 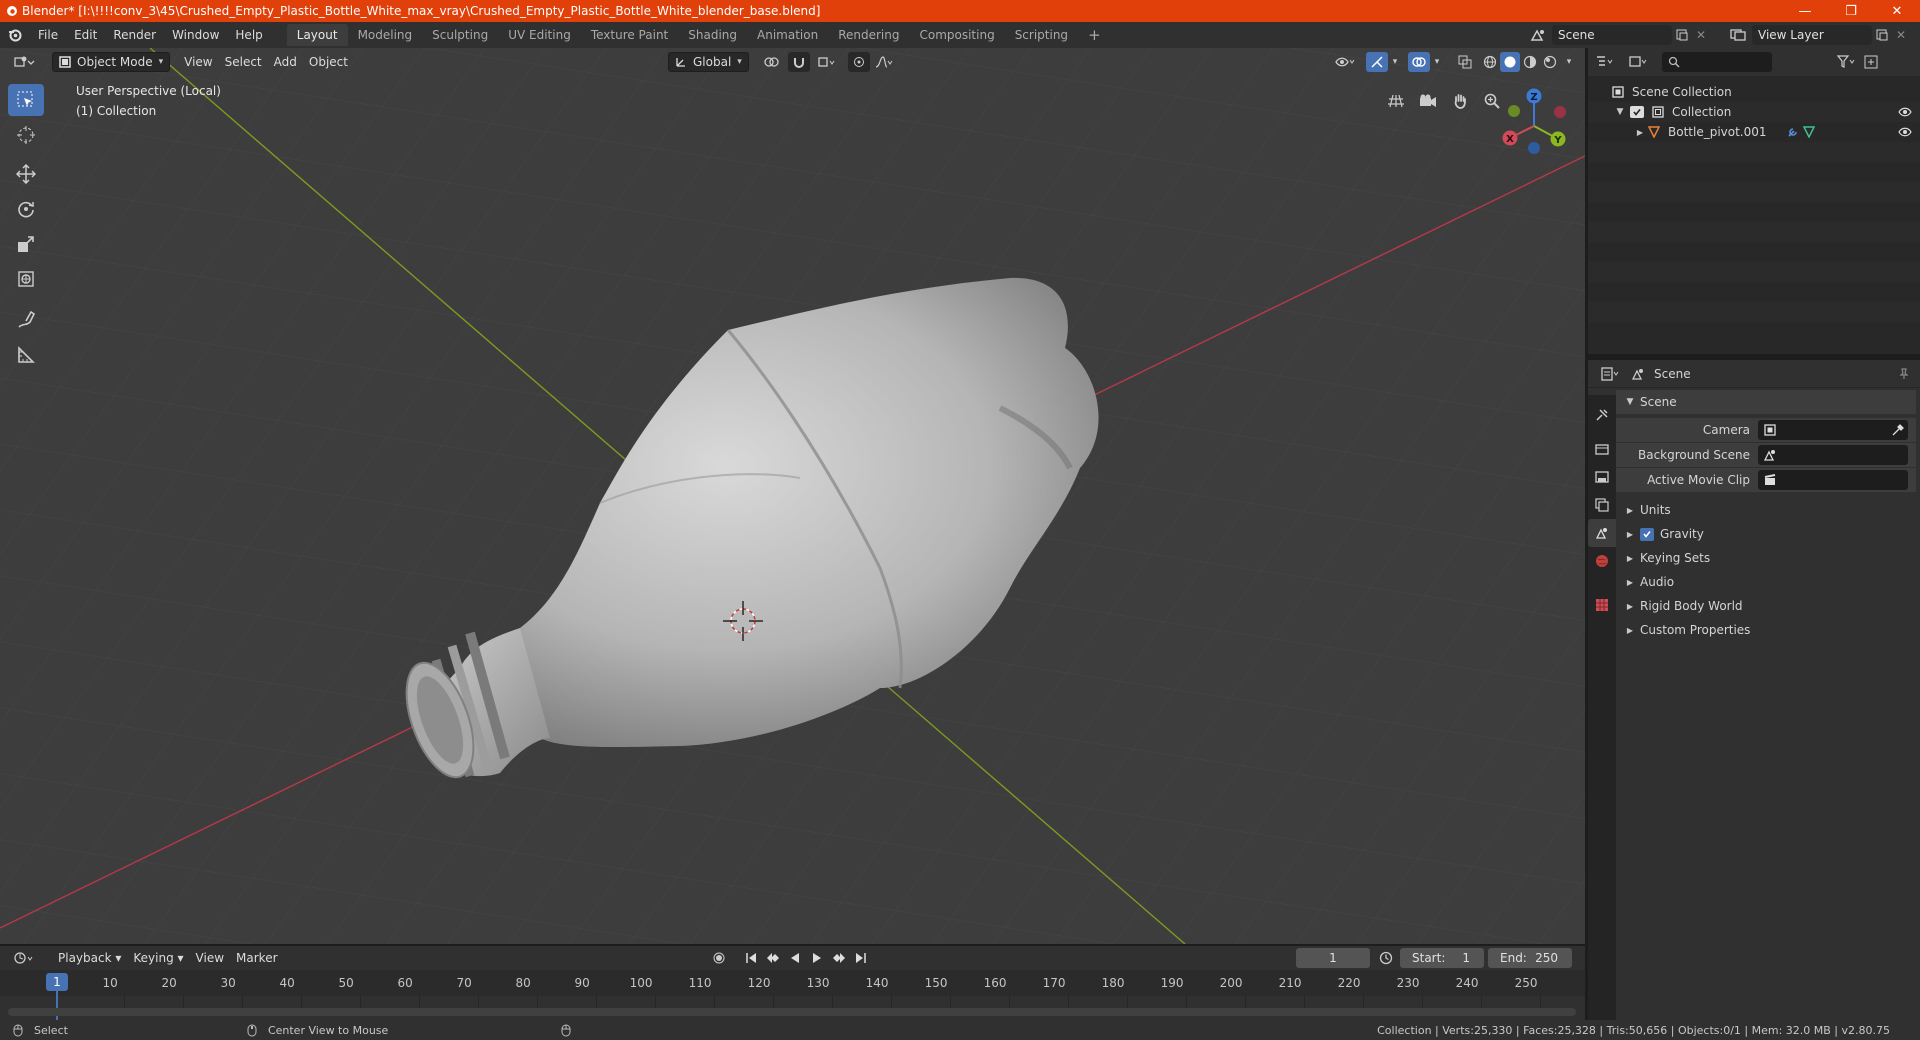 What do you see at coordinates (15, 35) in the screenshot?
I see `blender-menu-icon` at bounding box center [15, 35].